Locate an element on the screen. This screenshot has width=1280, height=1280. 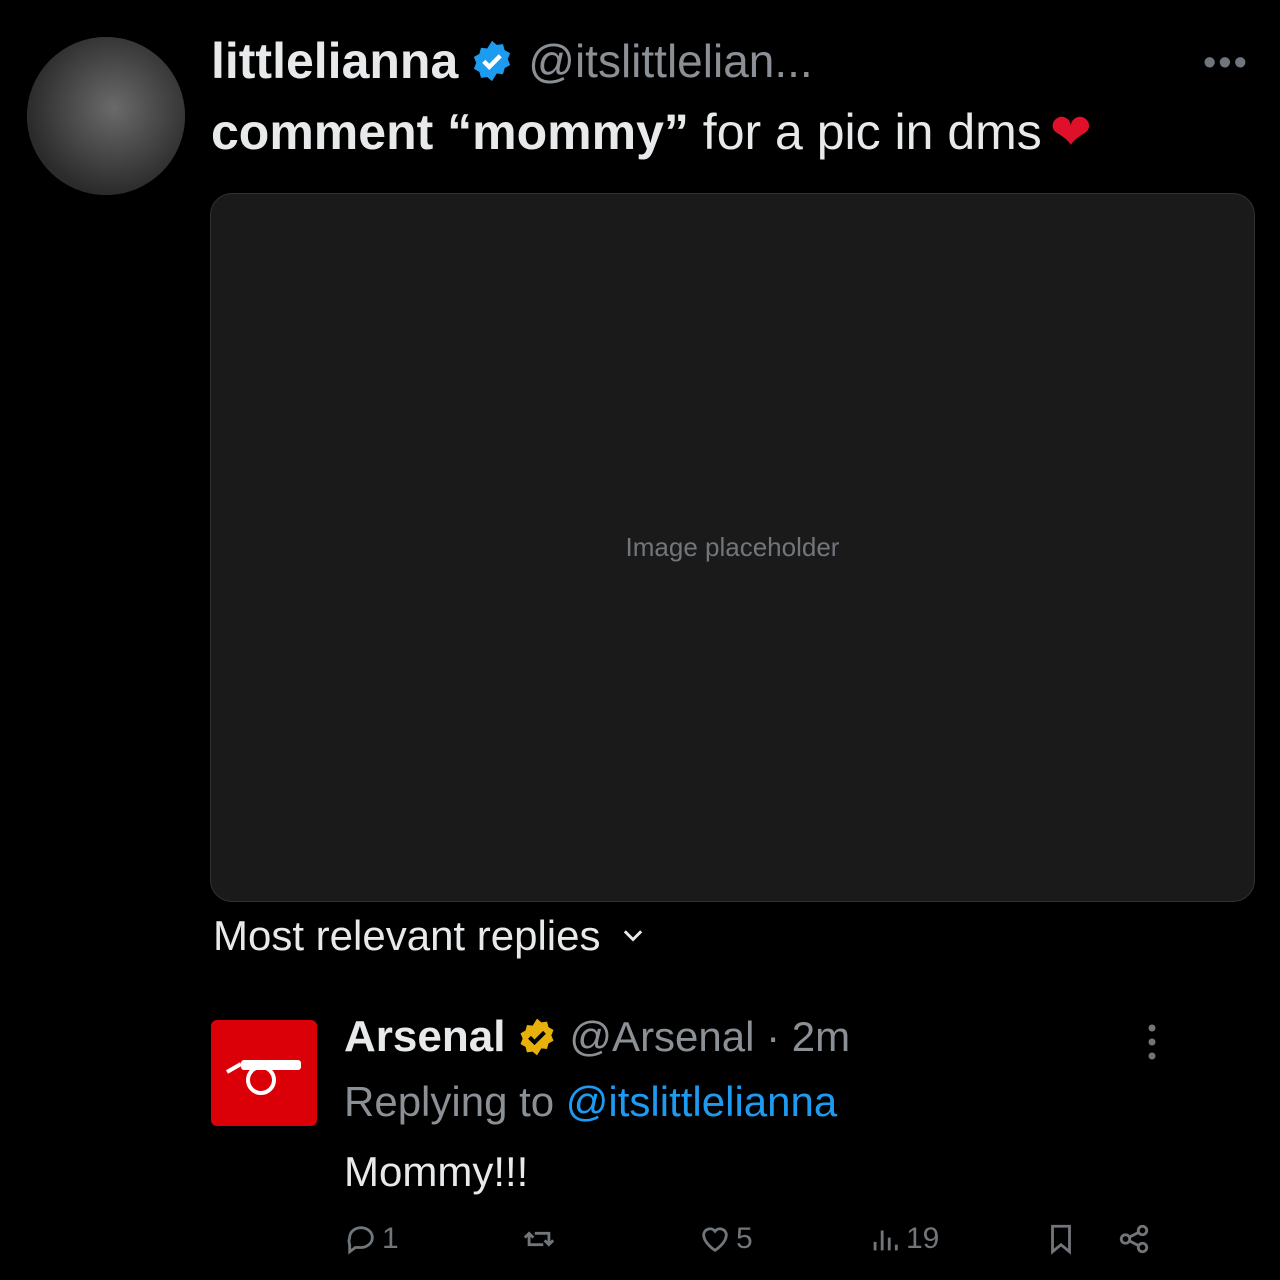
view-count: 19 is located at coordinates (923, 1238).